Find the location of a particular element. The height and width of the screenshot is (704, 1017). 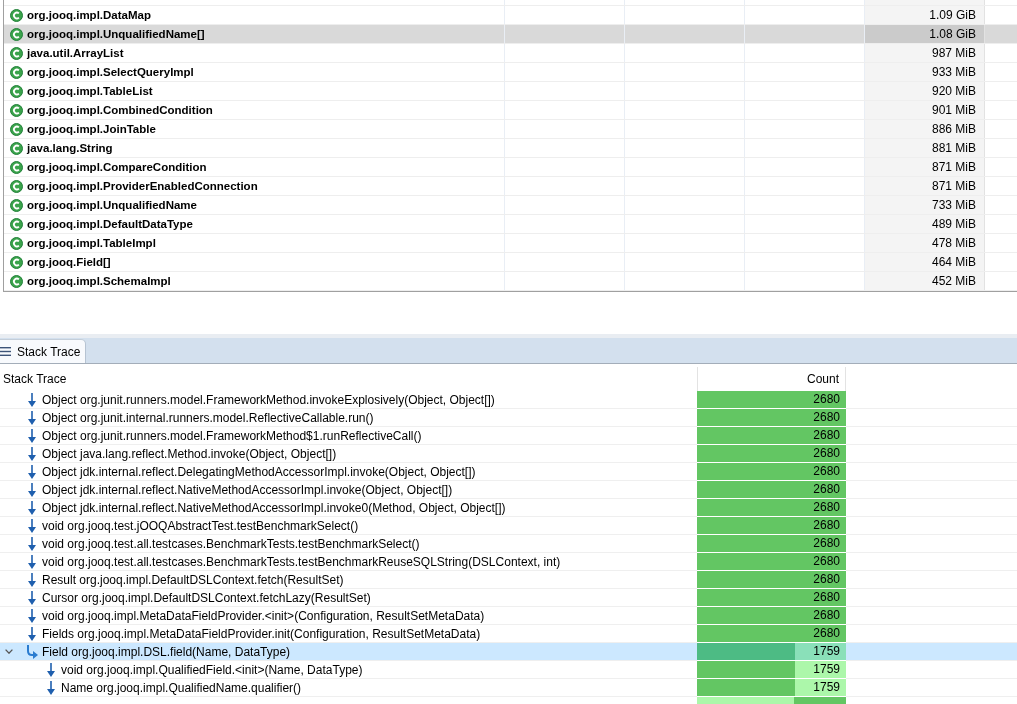

class-row: org.jooq.impl.JoinTable 886 MiB is located at coordinates (510, 129).